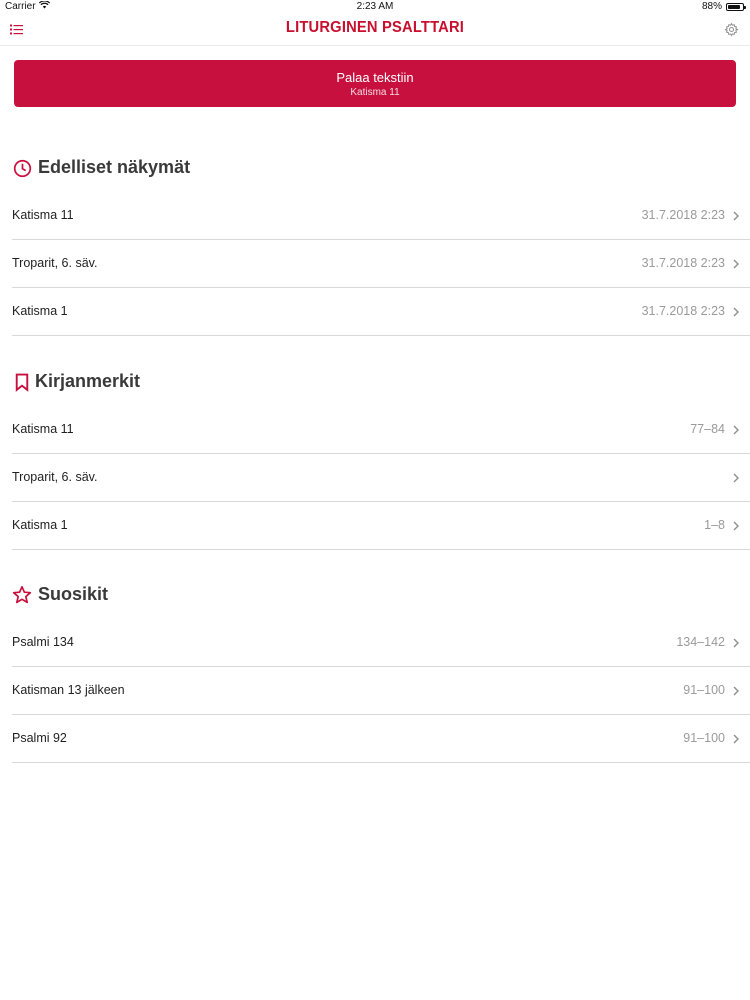 This screenshot has width=750, height=1000. I want to click on list-item: Troparit, 6. säv. 31.7.2018 2:23, so click(381, 264).